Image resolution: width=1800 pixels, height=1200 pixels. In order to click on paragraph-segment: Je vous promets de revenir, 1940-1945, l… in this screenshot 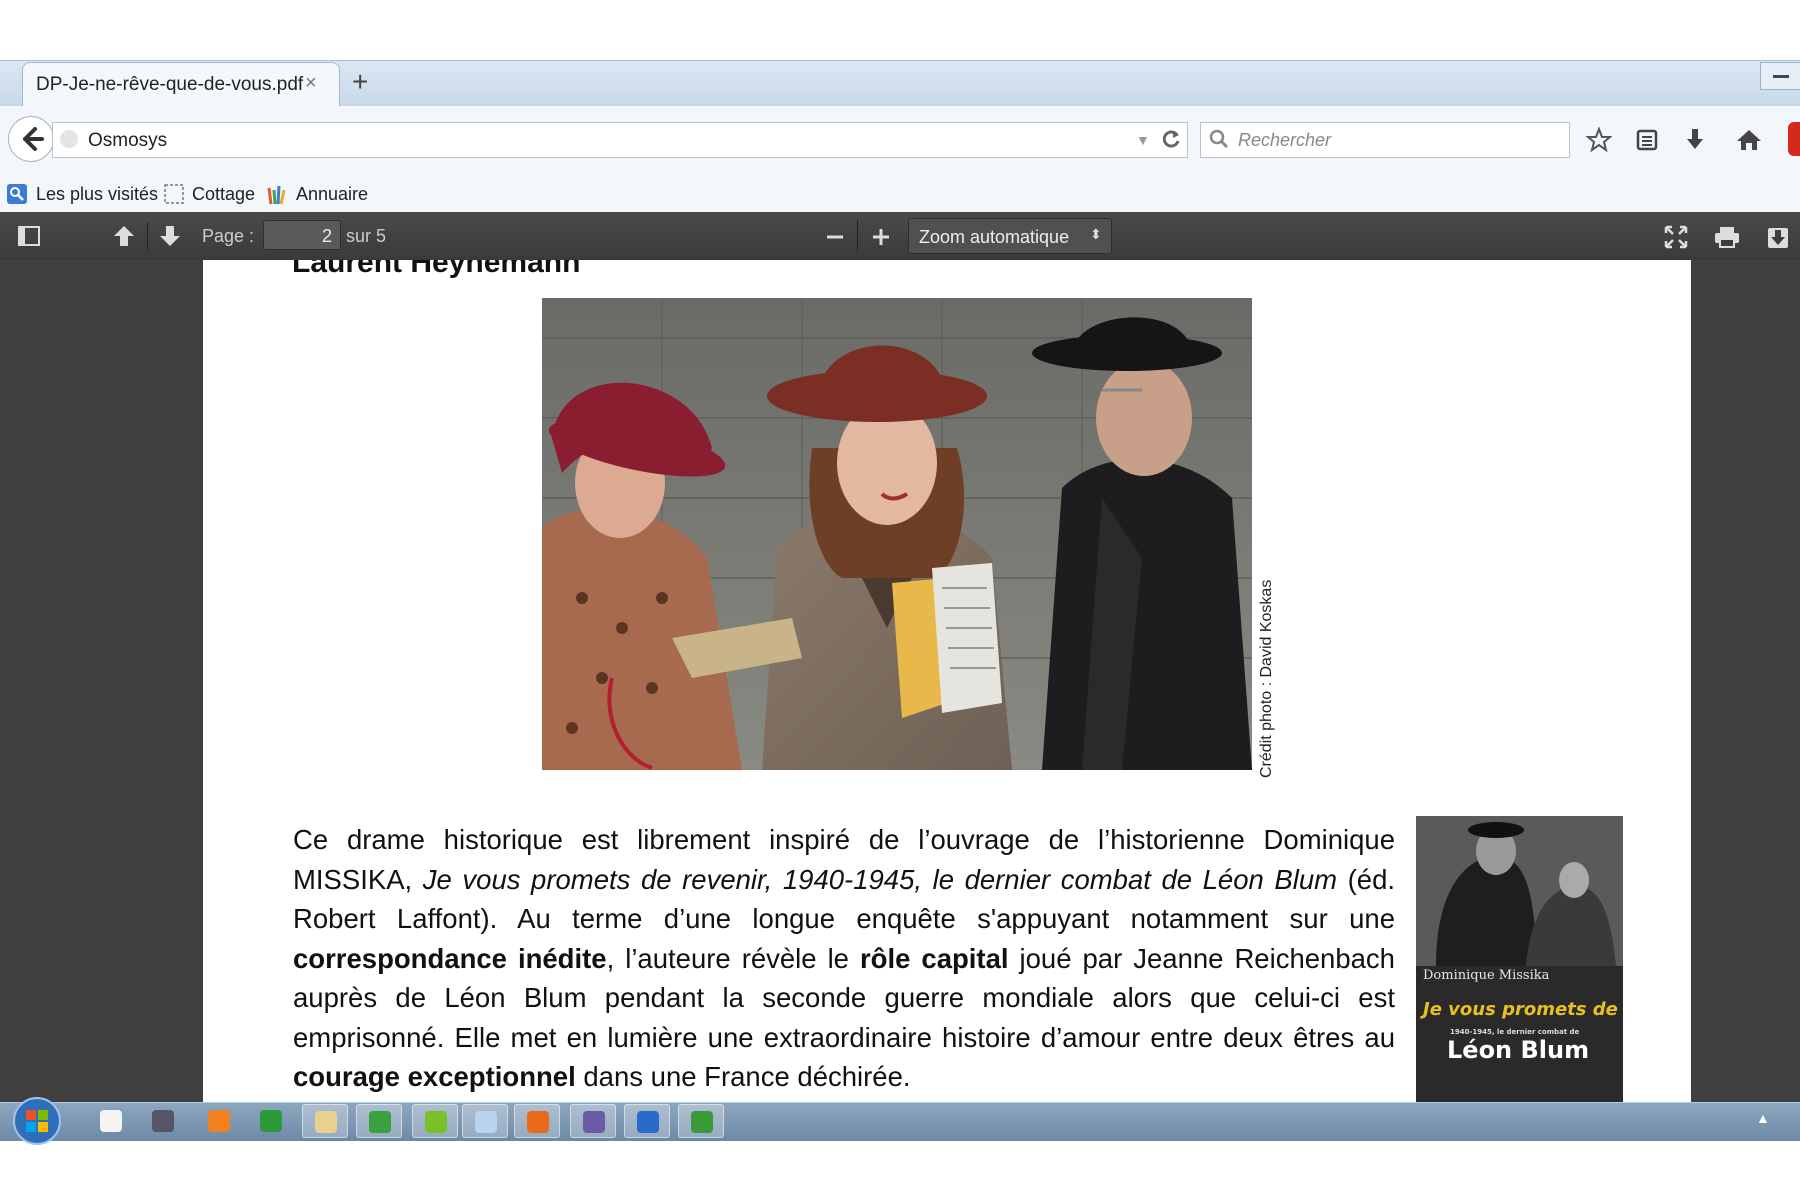, I will do `click(880, 879)`.